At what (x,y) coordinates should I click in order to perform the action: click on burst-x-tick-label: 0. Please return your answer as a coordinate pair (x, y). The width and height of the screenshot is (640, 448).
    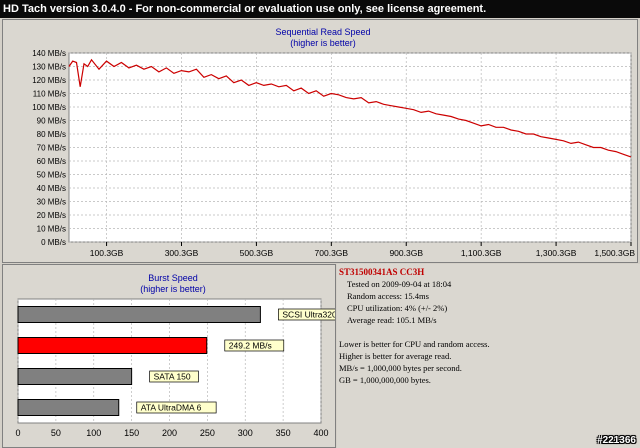
    Looking at the image, I should click on (17, 433).